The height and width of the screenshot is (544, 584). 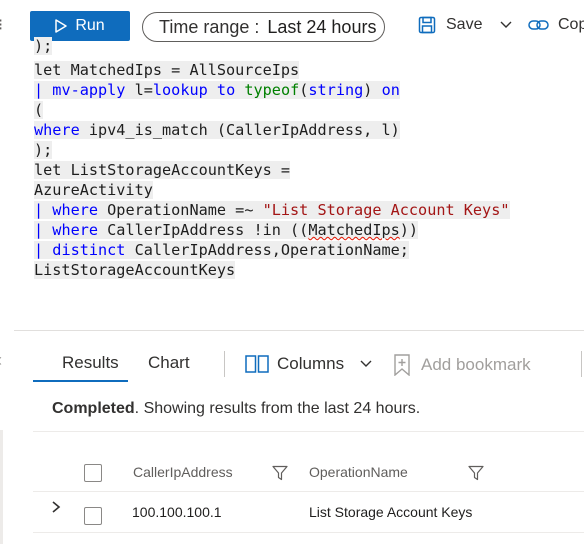 What do you see at coordinates (93, 408) in the screenshot?
I see `status-bold: Completed` at bounding box center [93, 408].